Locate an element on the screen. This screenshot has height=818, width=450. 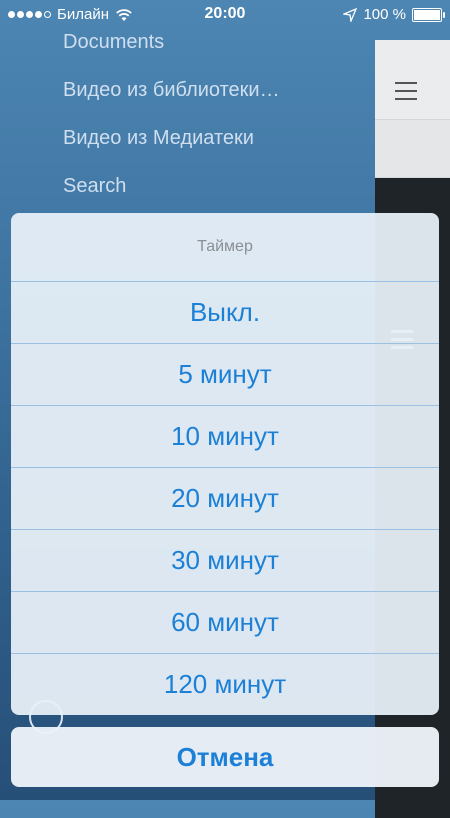
timer-option-60: 60 минут is located at coordinates (225, 623).